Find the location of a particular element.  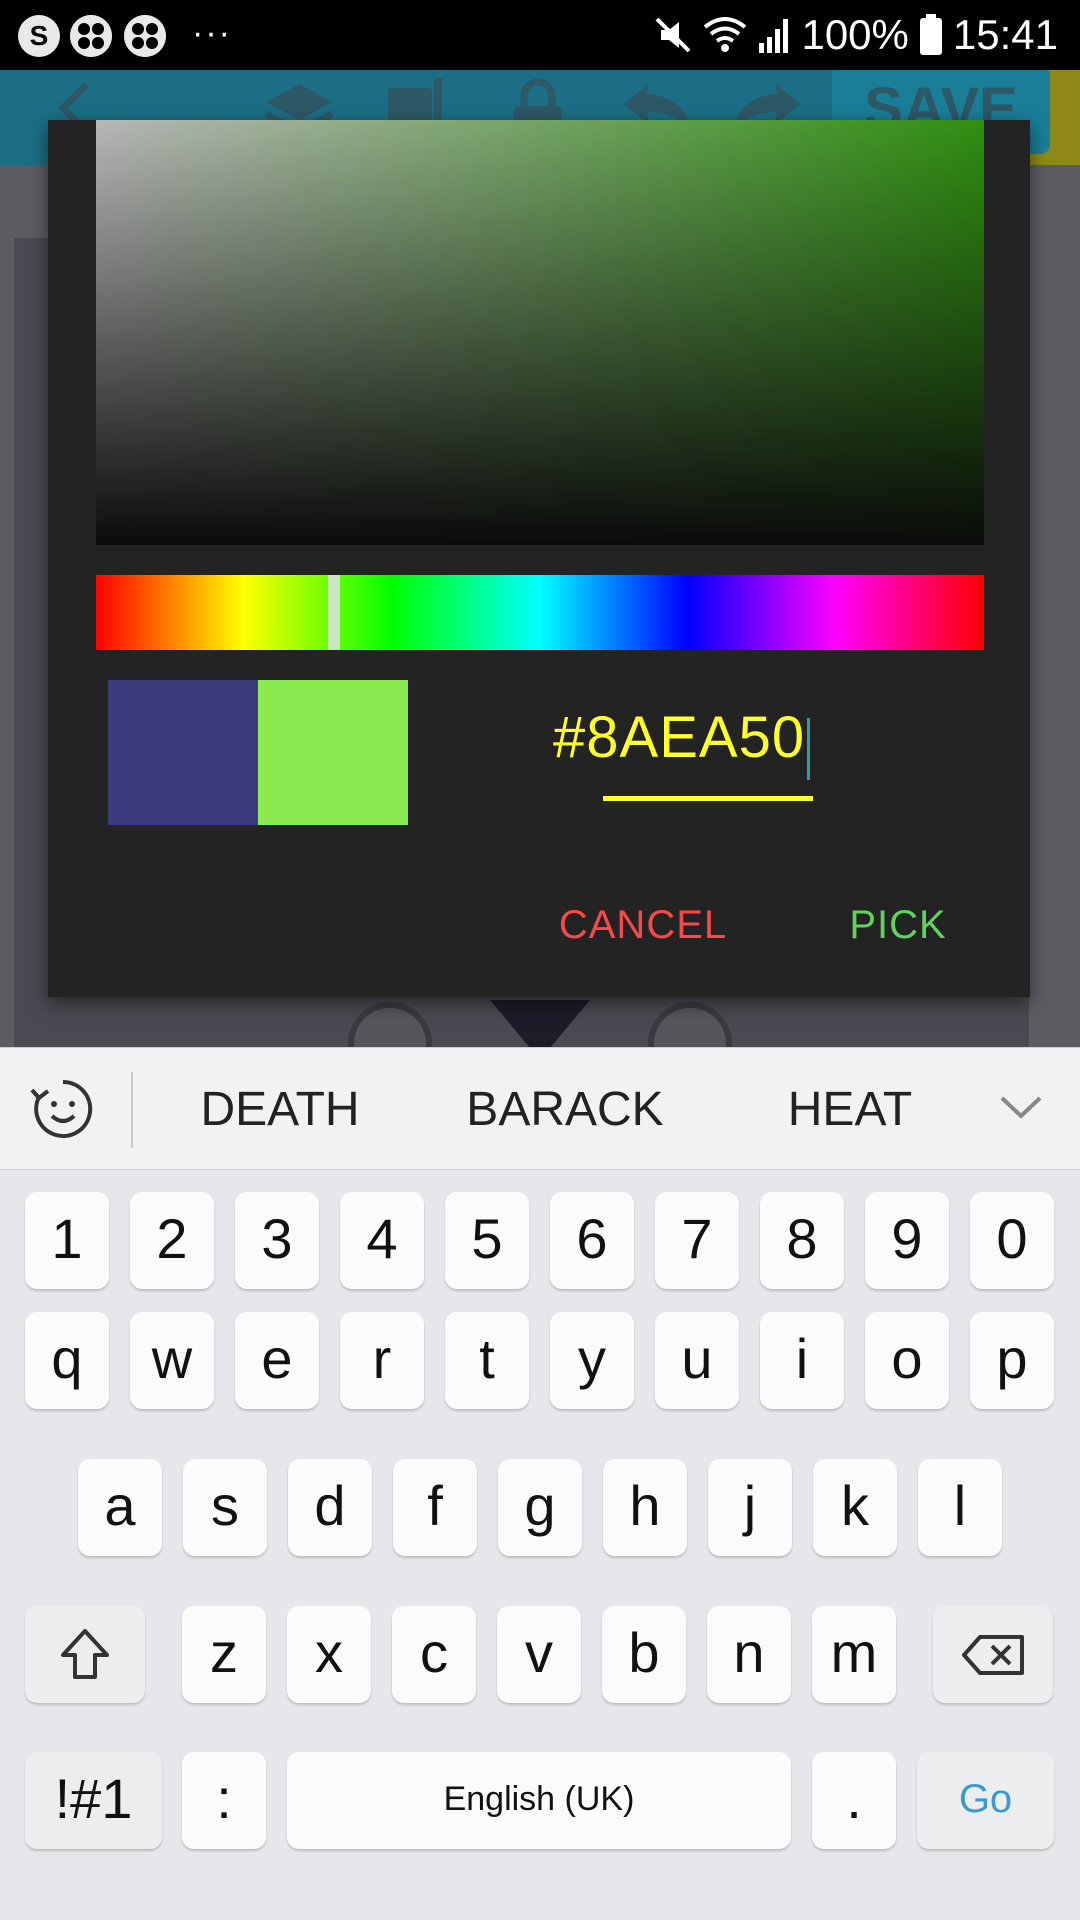

number-key: 9 is located at coordinates (907, 1240).